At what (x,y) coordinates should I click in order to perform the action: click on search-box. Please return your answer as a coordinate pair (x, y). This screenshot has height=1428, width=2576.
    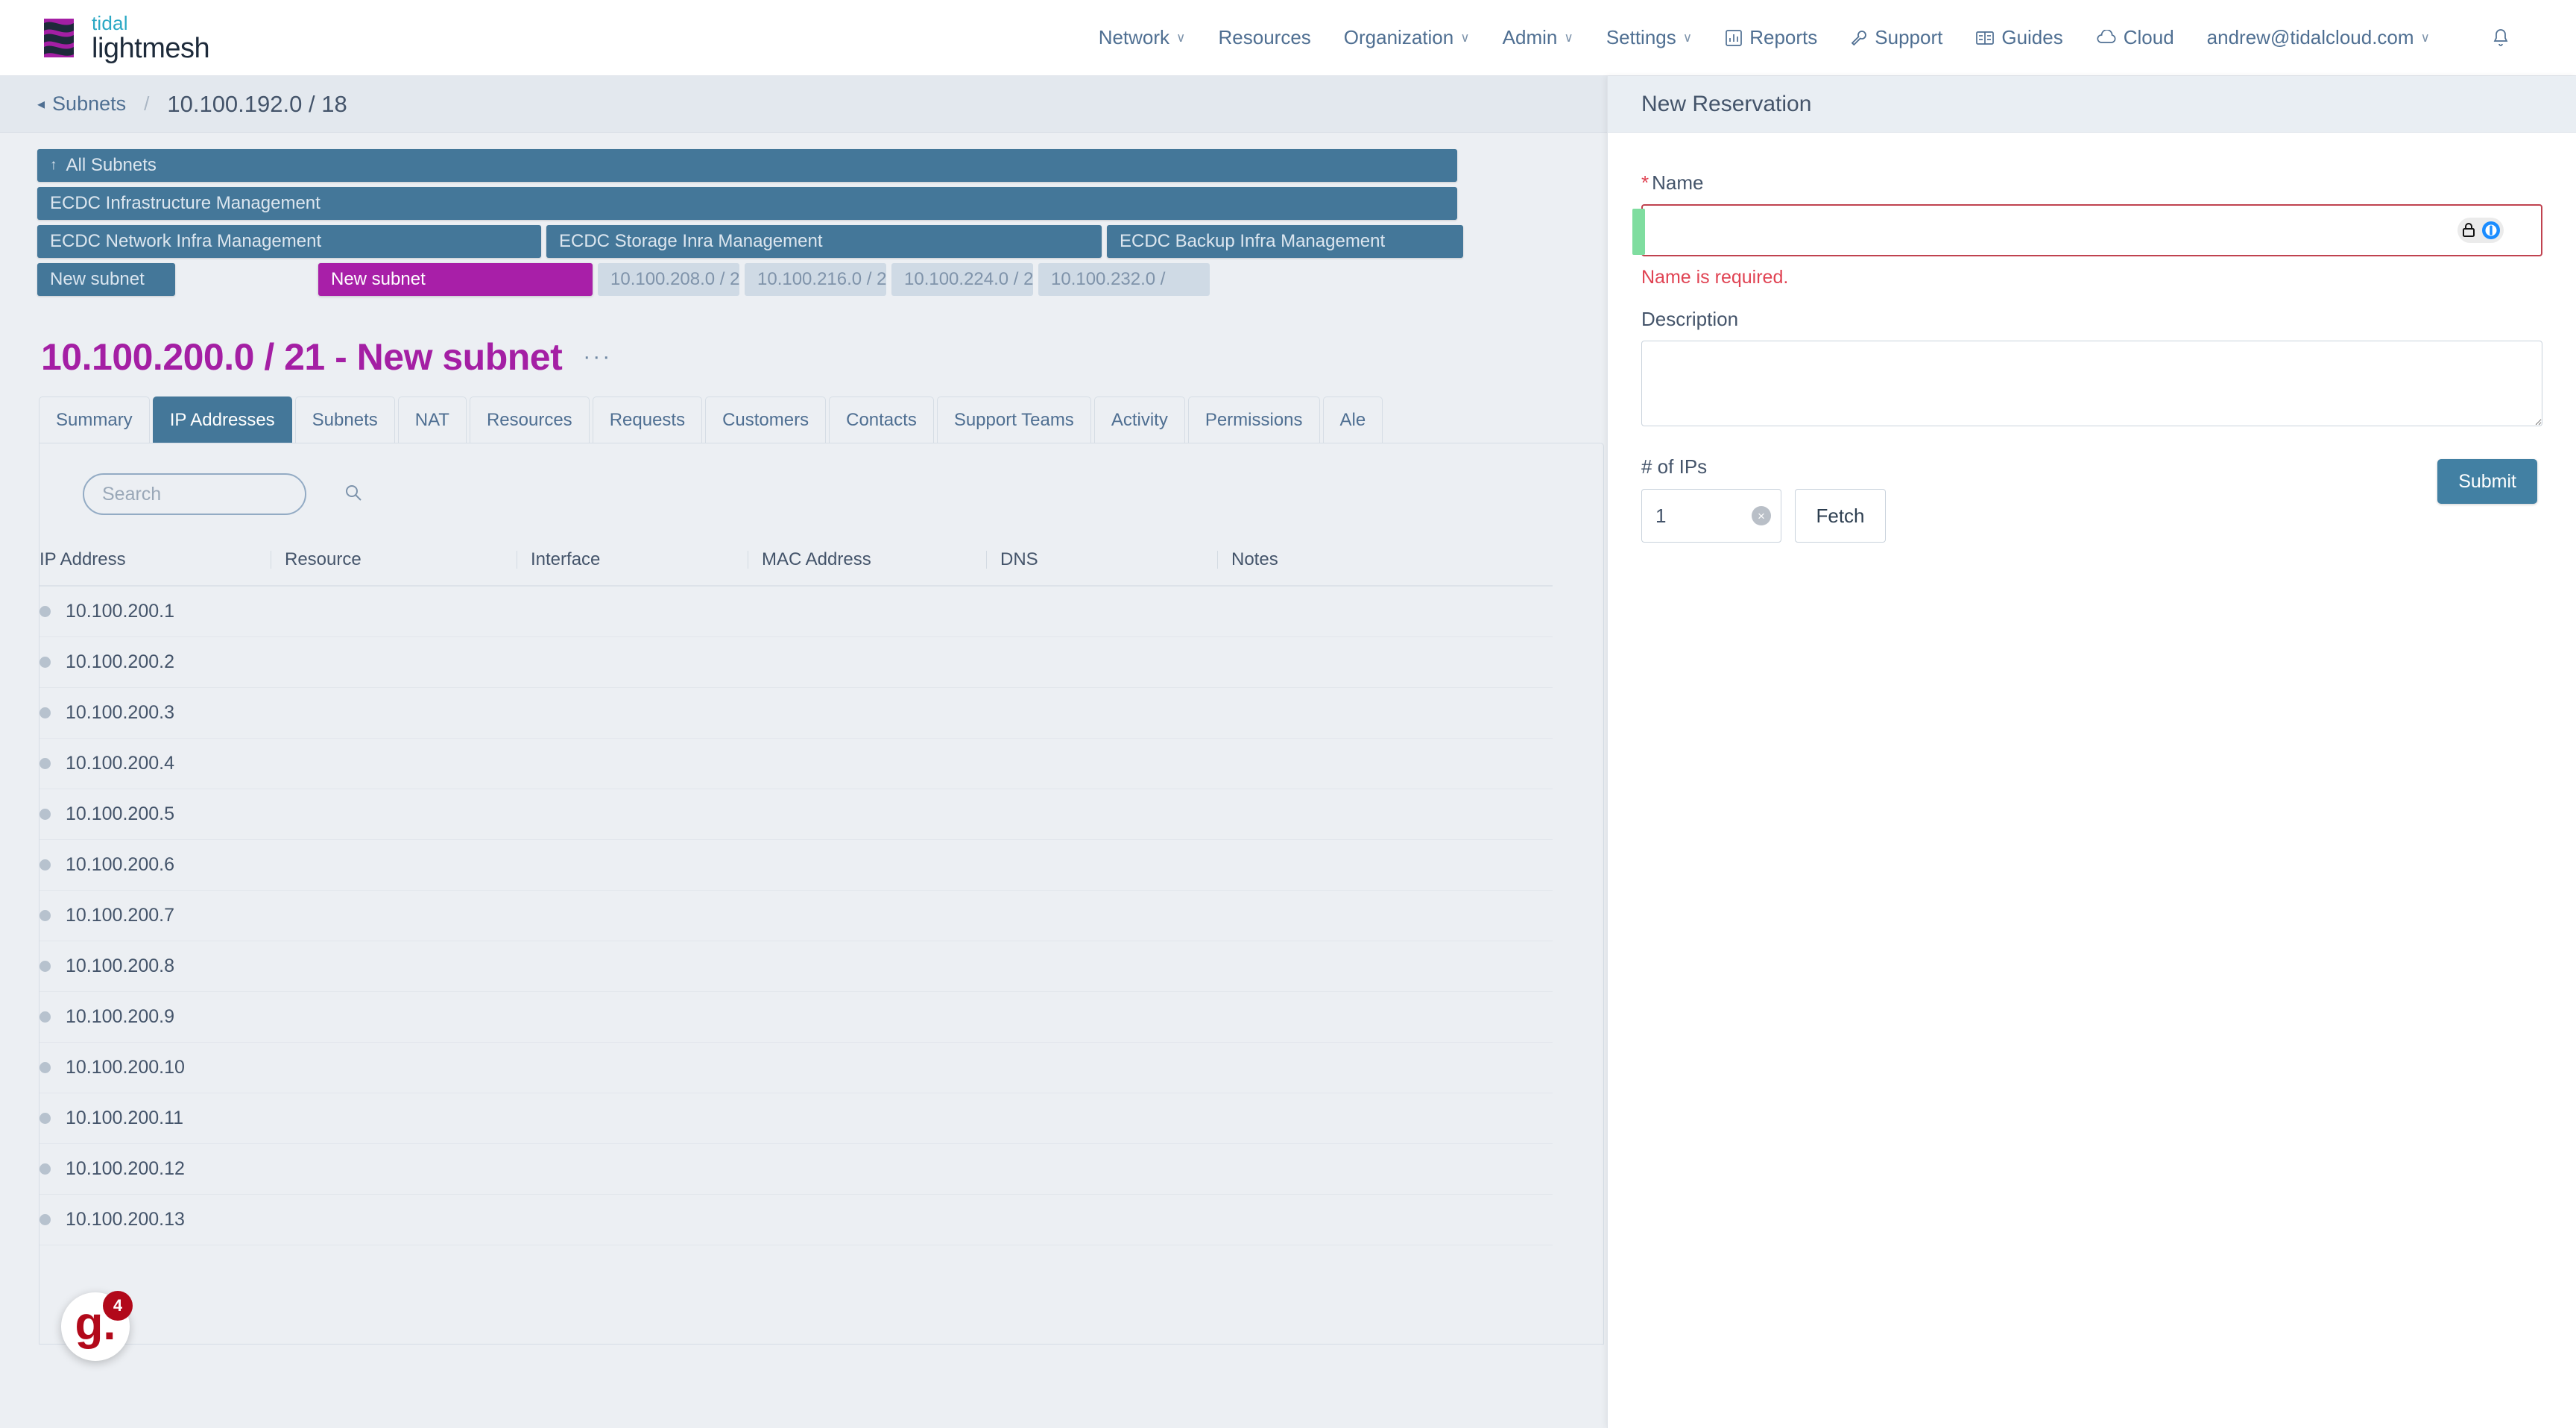
    Looking at the image, I should click on (222, 494).